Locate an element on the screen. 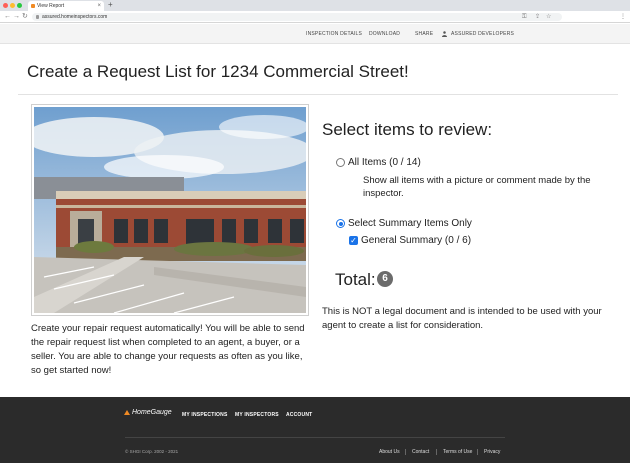 Image resolution: width=630 pixels, height=463 pixels. nav-inspection-details: INSPECTION DETAILS is located at coordinates (334, 34).